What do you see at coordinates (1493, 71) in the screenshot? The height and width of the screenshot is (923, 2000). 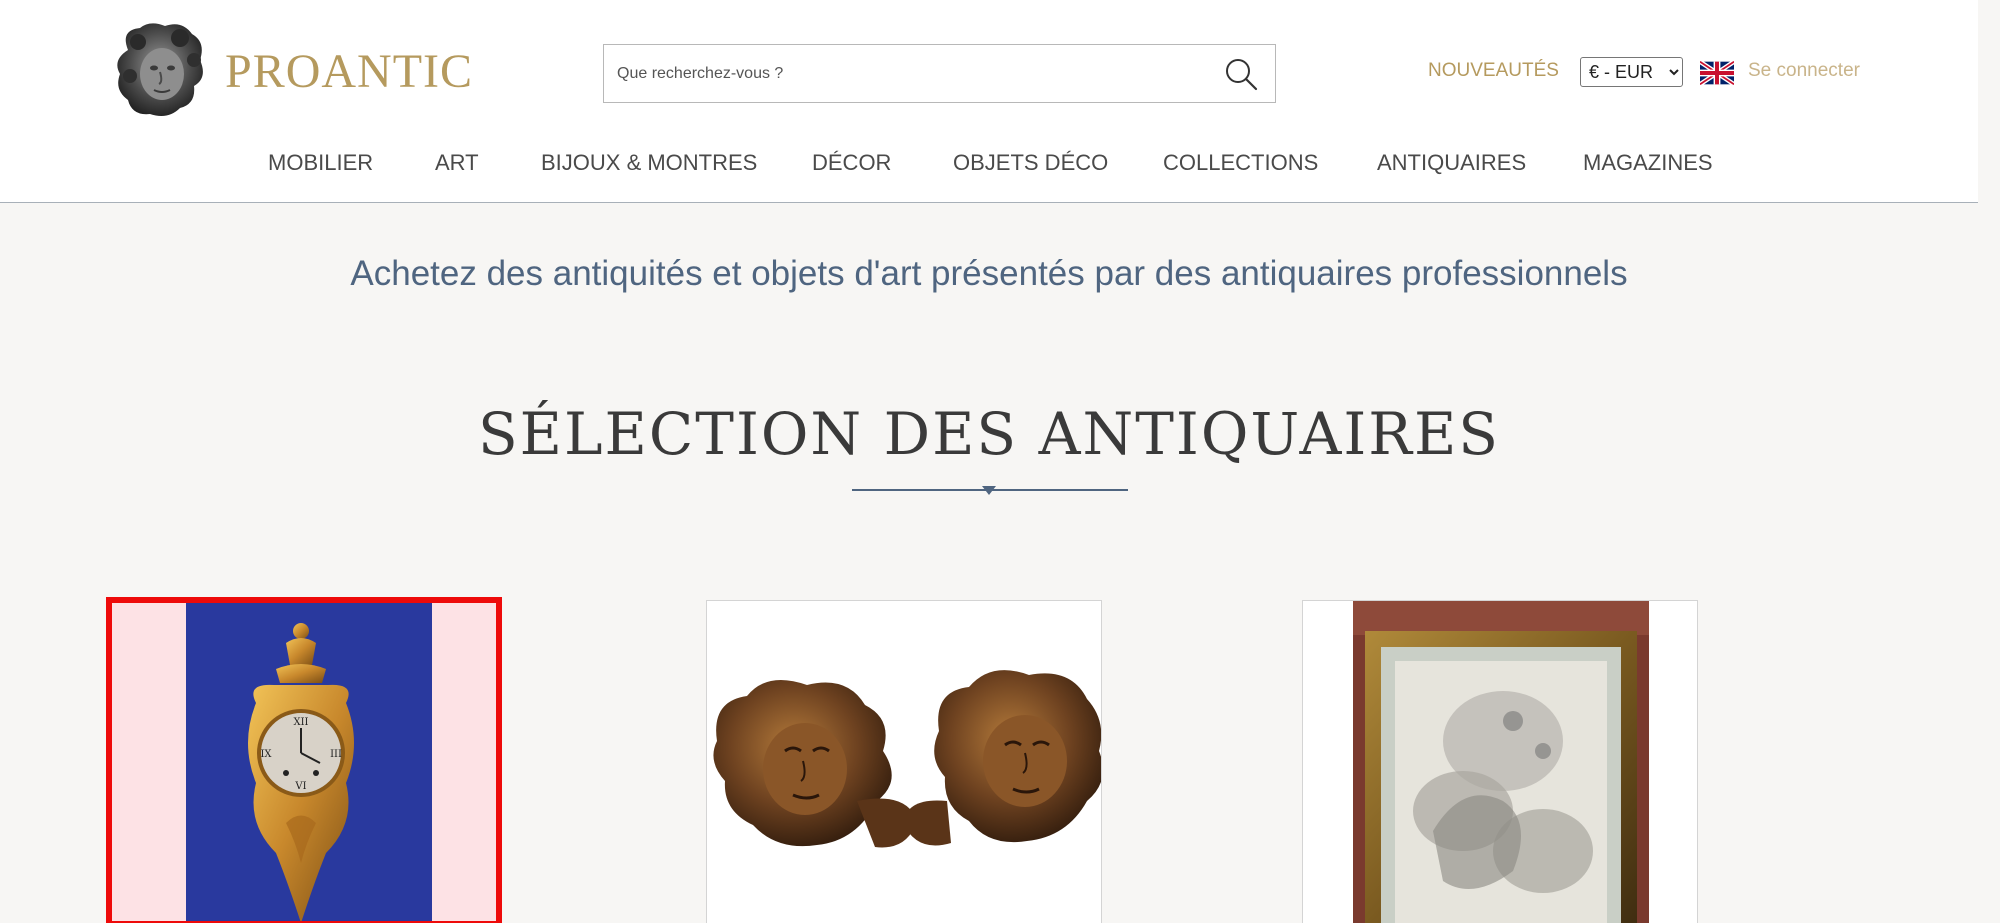 I see `nouveautes-link: NOUVEAUTÉS` at bounding box center [1493, 71].